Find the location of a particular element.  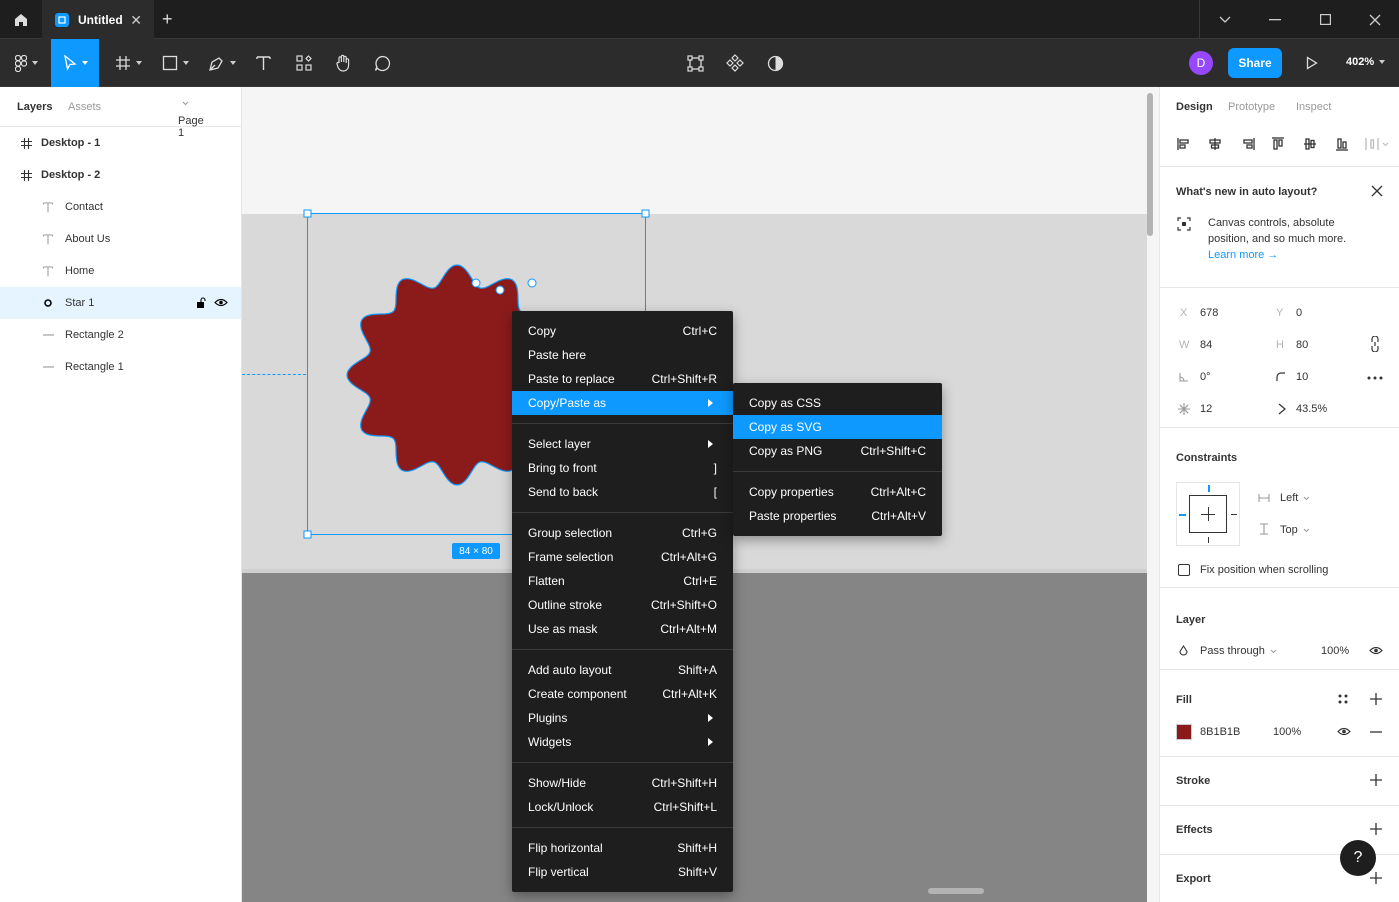

add-effect-icon is located at coordinates (1376, 829).